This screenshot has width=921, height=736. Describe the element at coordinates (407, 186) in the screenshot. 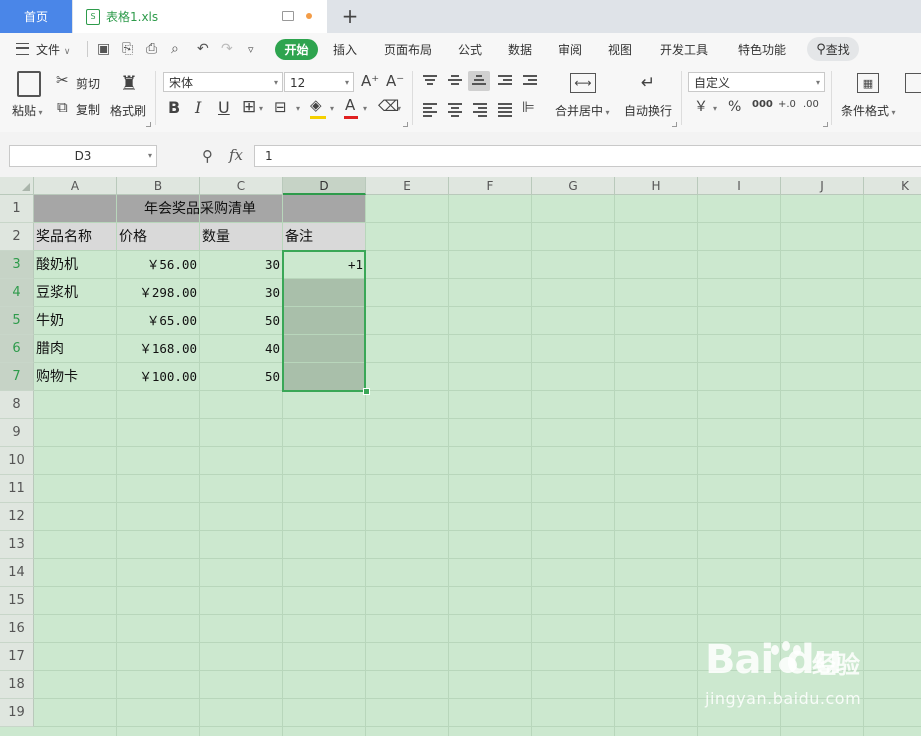

I see `column-header-e: E` at that location.